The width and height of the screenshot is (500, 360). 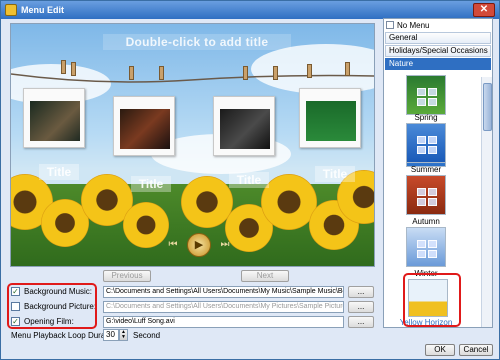 I want to click on category-general: General, so click(x=438, y=38).